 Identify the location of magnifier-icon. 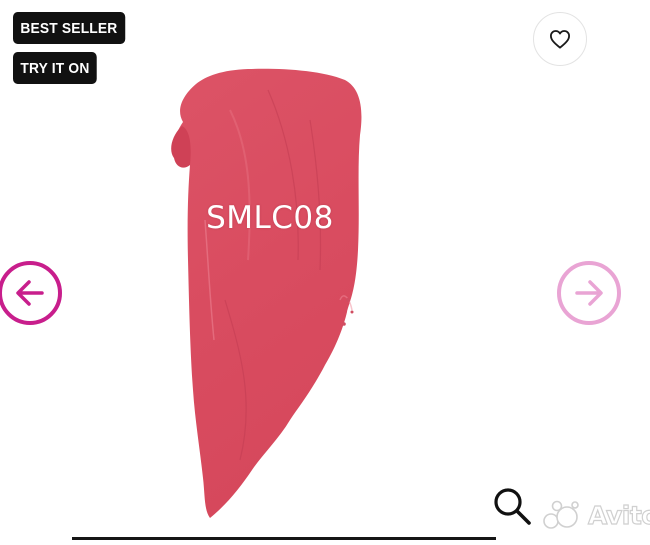
(512, 506).